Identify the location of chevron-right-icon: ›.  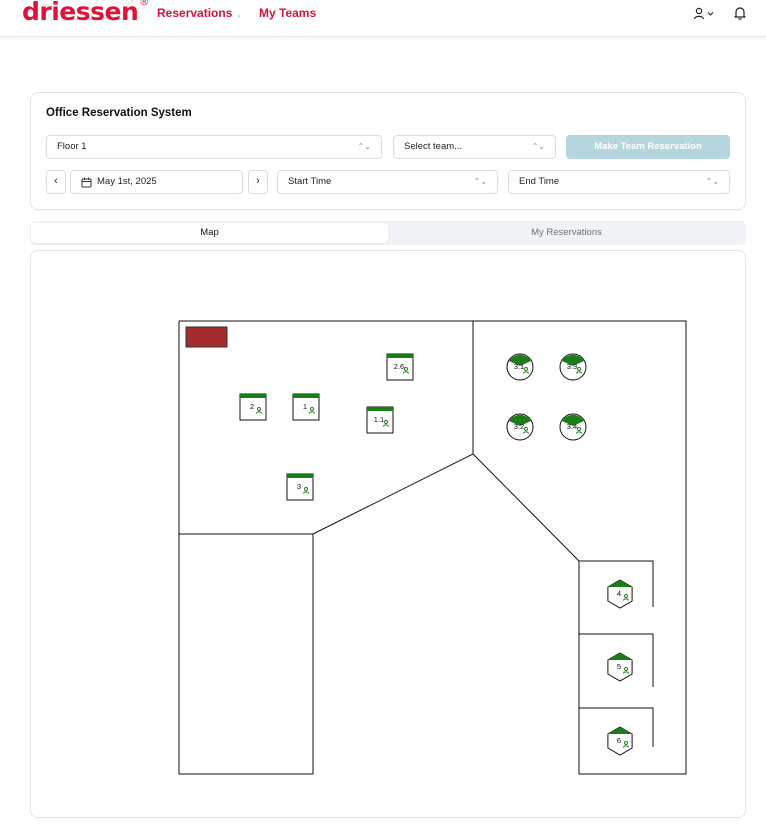
(258, 181).